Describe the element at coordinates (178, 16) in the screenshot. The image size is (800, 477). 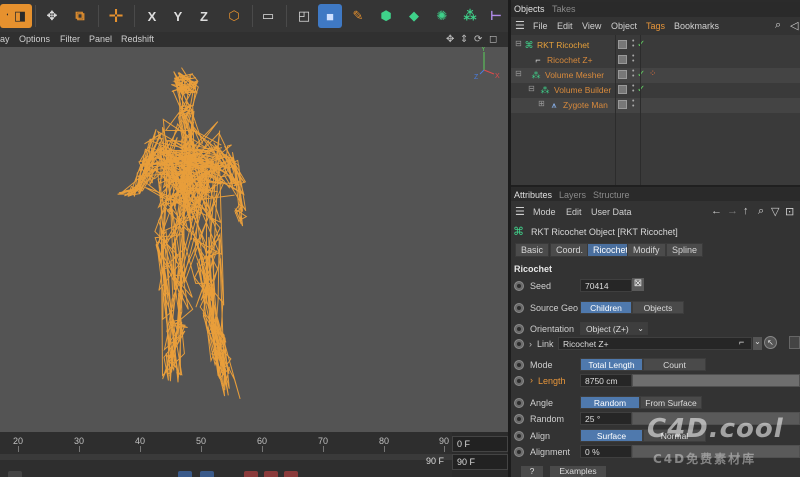
I see `axis-y-icon: Y` at that location.